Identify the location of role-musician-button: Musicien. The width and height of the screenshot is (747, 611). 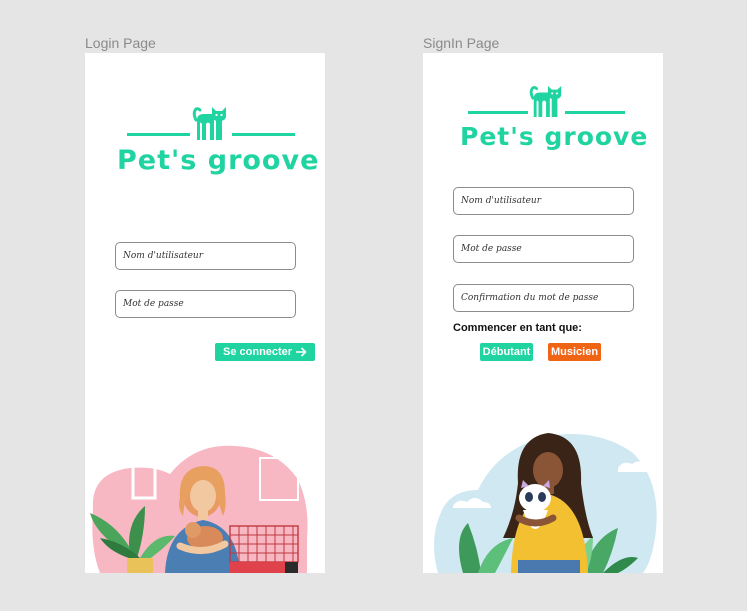
(574, 352).